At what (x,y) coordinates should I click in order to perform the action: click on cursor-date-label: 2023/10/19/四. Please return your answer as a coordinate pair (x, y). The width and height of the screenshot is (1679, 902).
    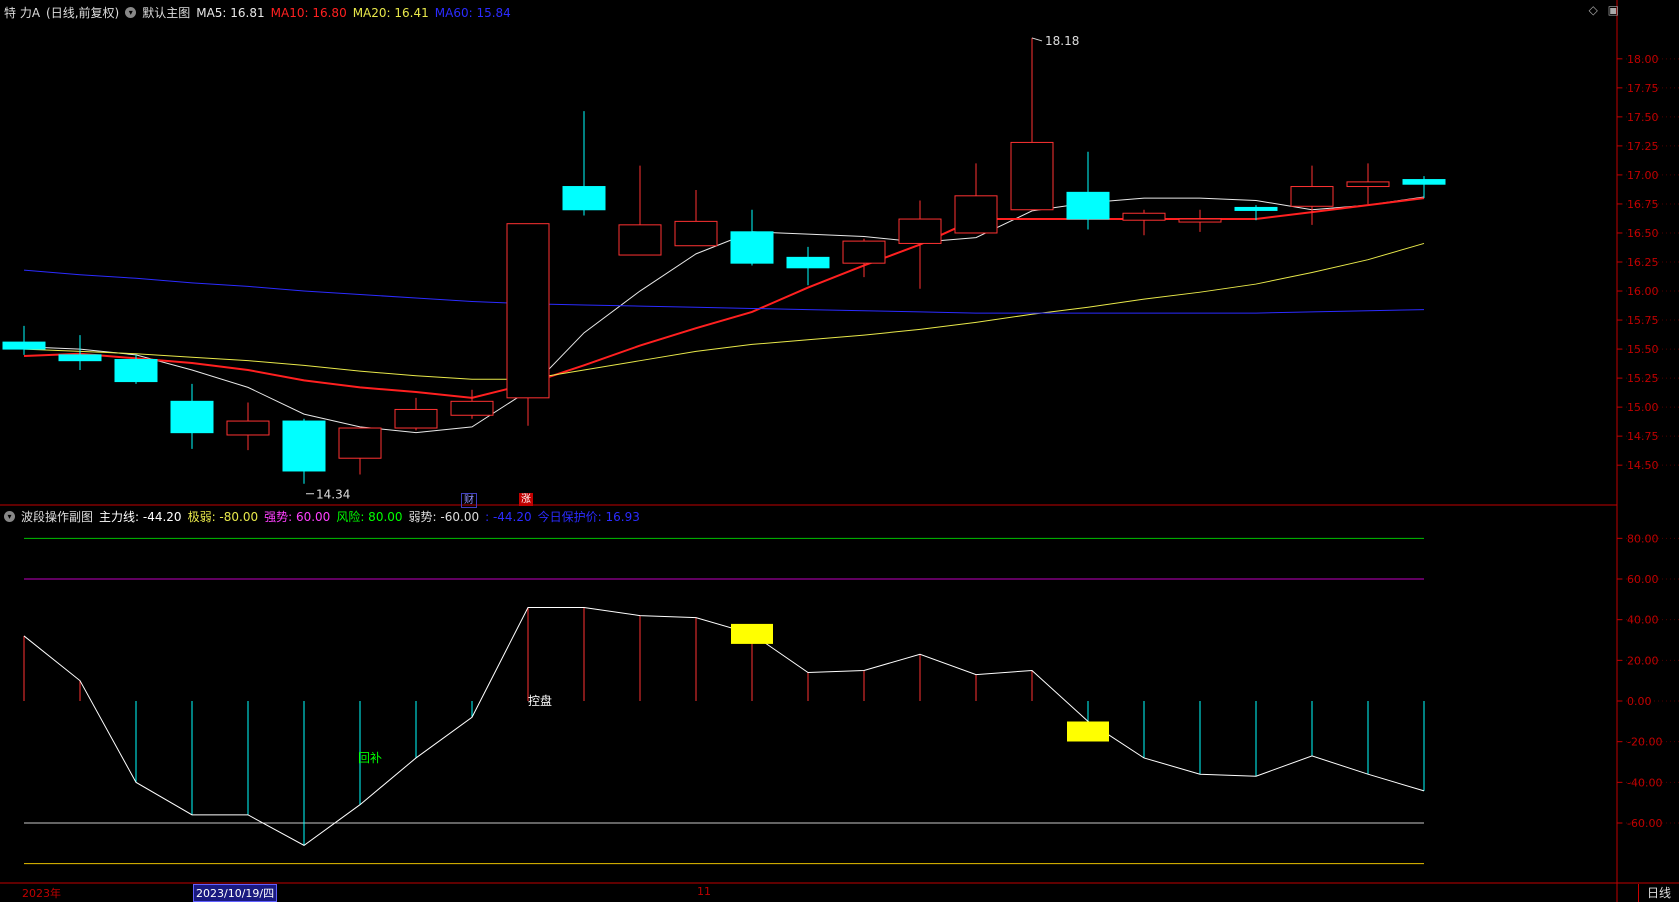
    Looking at the image, I should click on (235, 893).